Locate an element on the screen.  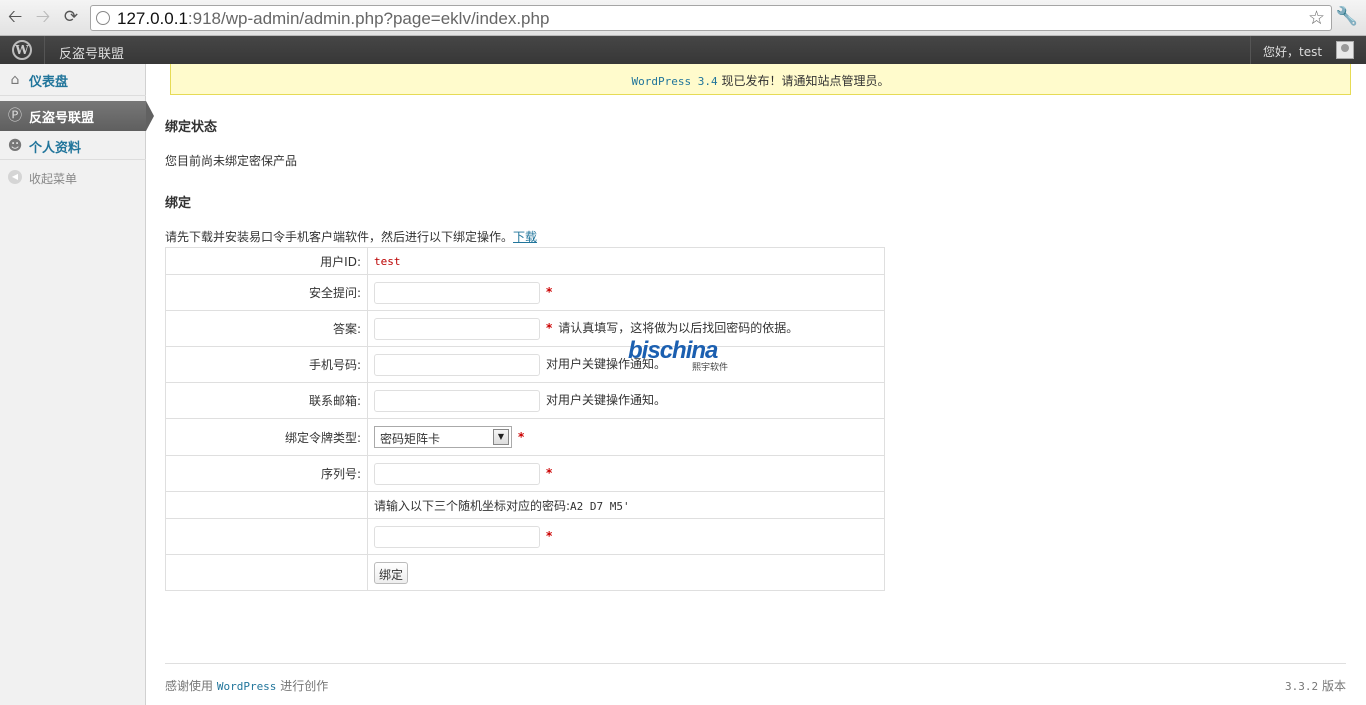
form-row-token-type: 绑定令牌类型: 密码矩阵卡 ▼ * is located at coordinates (525, 437).